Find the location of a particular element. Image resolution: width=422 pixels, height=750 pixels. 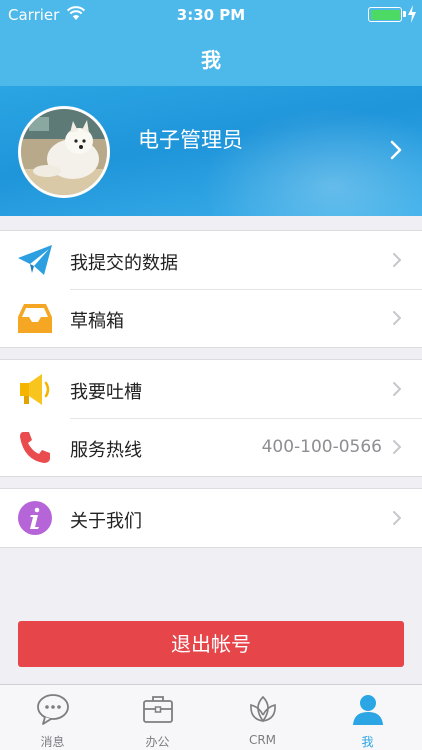

tab-crm: CRM is located at coordinates (262, 717).